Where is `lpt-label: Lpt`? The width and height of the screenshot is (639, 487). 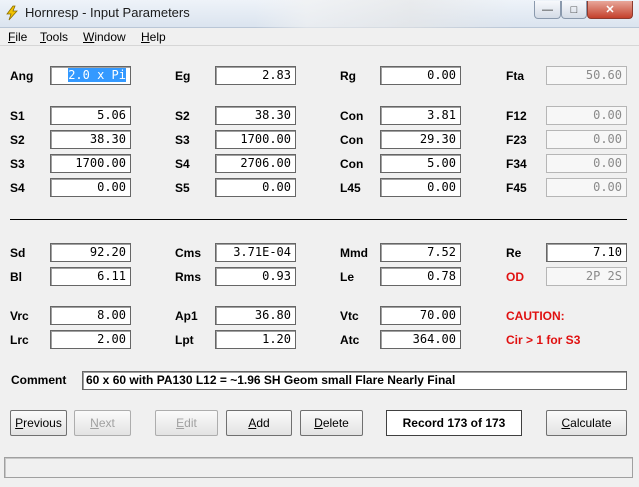
lpt-label: Lpt is located at coordinates (184, 340).